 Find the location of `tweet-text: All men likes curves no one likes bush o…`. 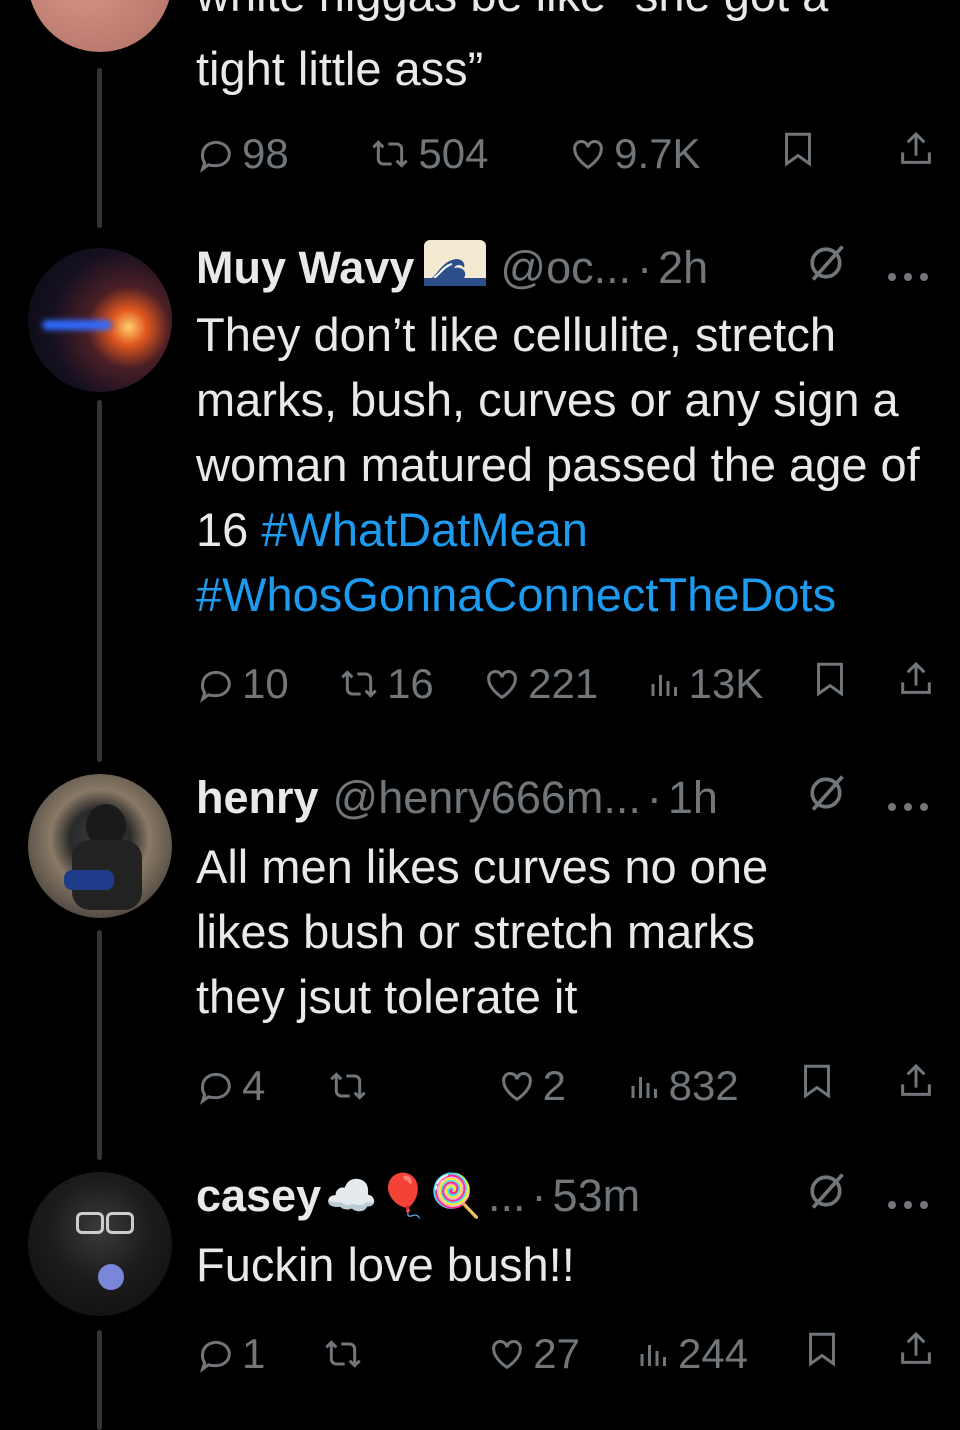

tweet-text: All men likes curves no one likes bush o… is located at coordinates (482, 931).